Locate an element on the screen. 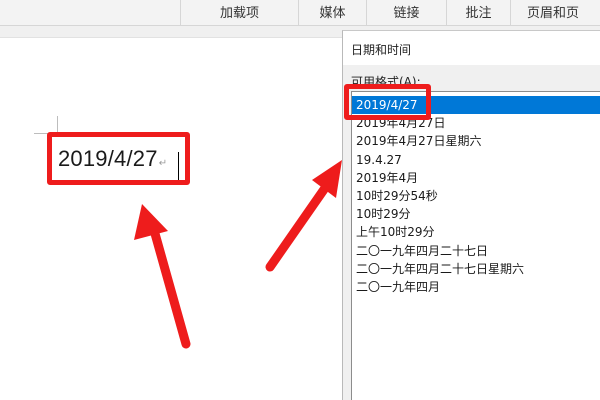  format-option: 二〇一九年四月二十七日 is located at coordinates (476, 251).